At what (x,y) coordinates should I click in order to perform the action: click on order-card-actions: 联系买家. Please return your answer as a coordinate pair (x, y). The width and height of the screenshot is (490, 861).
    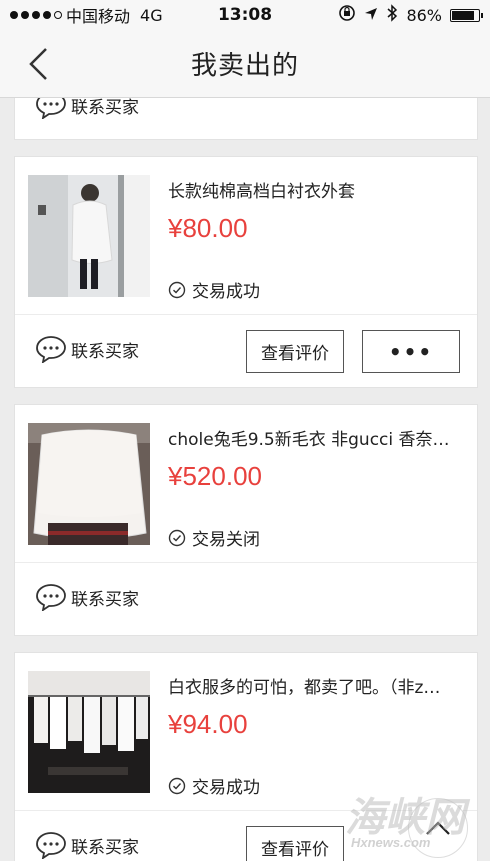
    Looking at the image, I should click on (246, 599).